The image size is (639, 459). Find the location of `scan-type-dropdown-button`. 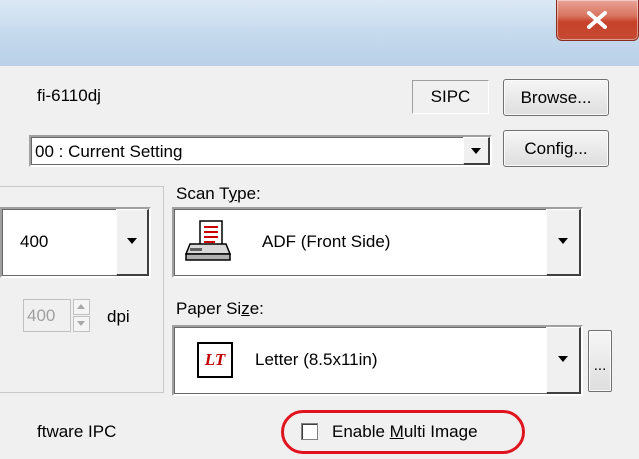

scan-type-dropdown-button is located at coordinates (563, 242).